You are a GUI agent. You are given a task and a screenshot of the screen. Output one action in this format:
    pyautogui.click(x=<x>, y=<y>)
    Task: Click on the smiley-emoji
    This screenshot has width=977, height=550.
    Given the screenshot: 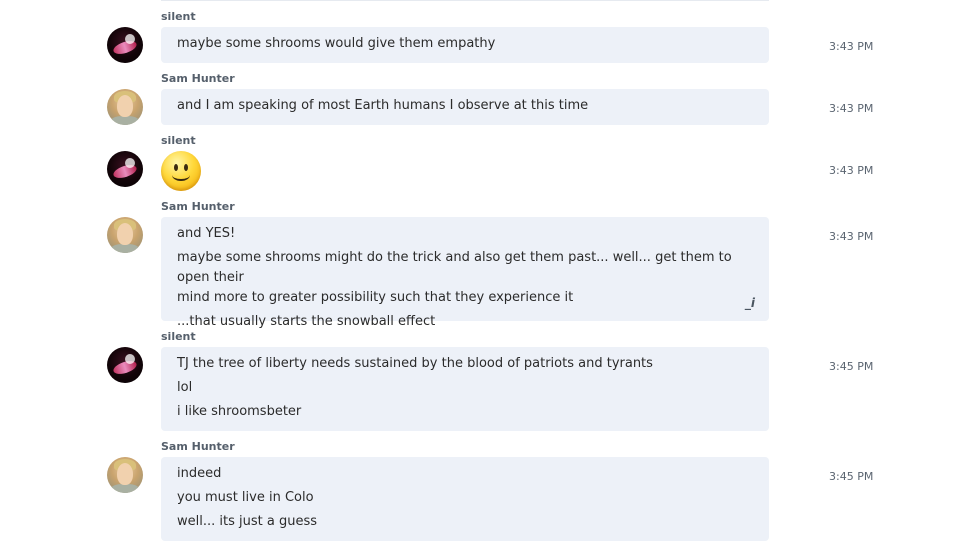 What is the action you would take?
    pyautogui.click(x=181, y=171)
    